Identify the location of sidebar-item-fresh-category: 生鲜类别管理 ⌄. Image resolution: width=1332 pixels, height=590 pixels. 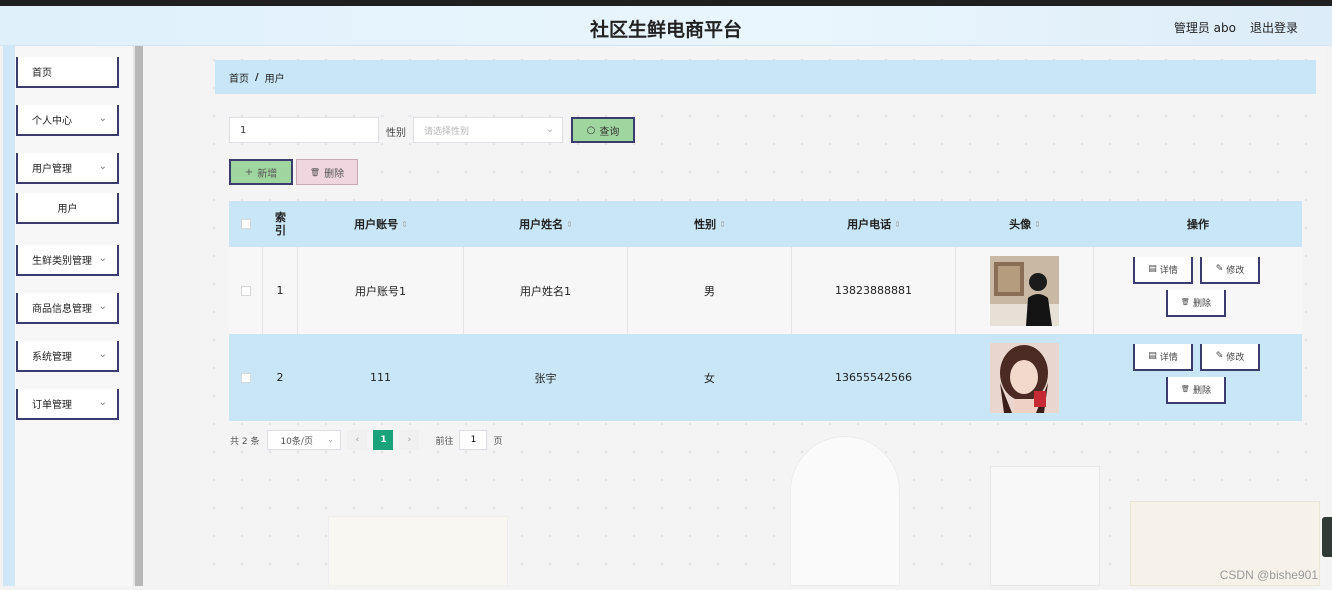
(67, 260).